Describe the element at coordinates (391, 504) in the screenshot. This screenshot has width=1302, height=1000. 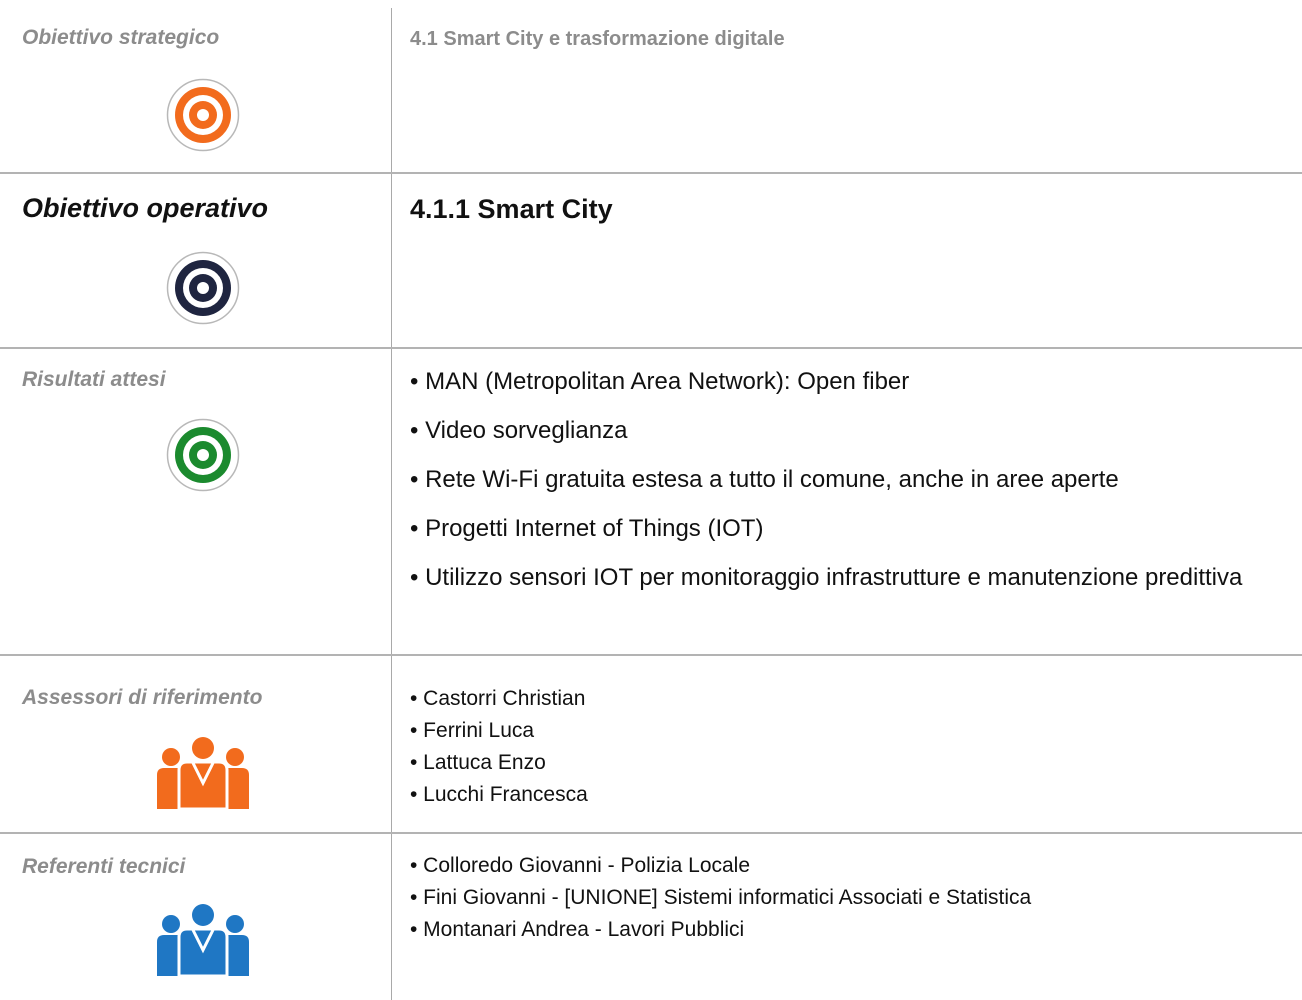
I see `column-divider` at that location.